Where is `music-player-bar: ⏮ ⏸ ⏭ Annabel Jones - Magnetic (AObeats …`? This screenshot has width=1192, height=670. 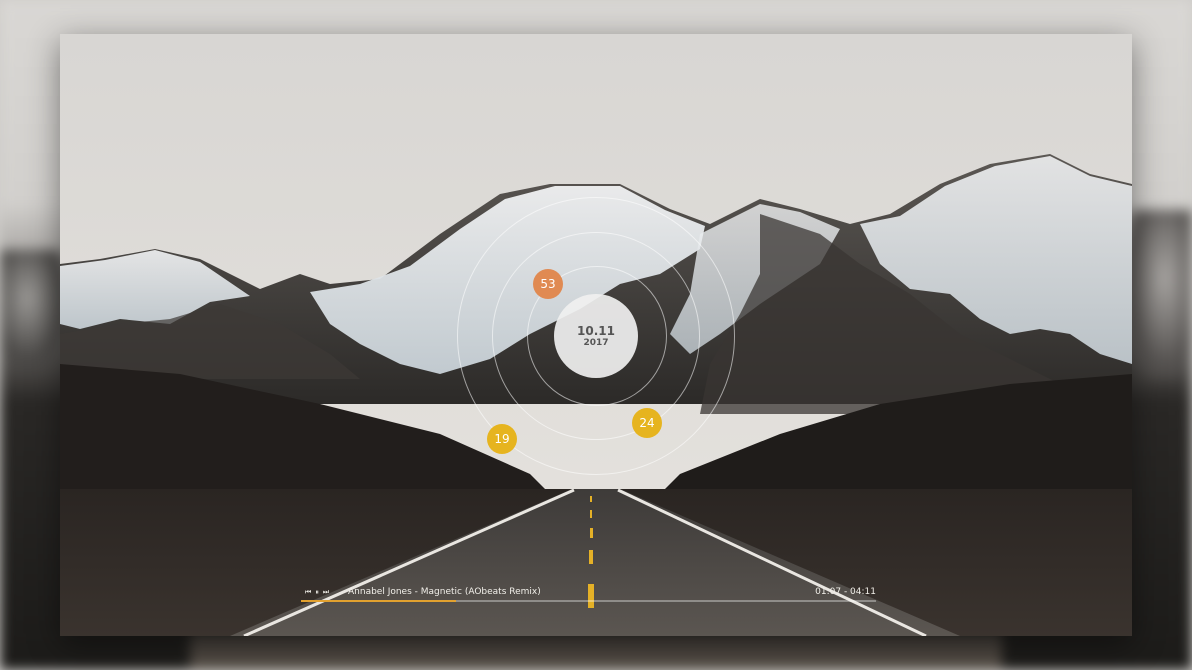
music-player-bar: ⏮ ⏸ ⏭ Annabel Jones - Magnetic (AObeats … is located at coordinates (588, 594).